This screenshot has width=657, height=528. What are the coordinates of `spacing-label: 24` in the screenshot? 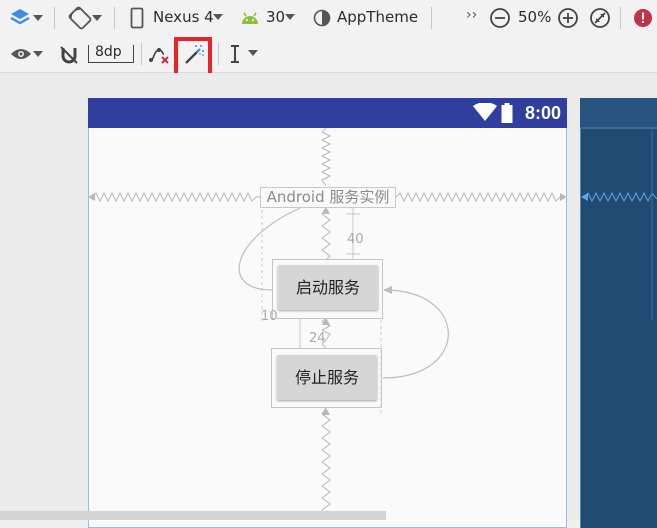 It's located at (317, 338).